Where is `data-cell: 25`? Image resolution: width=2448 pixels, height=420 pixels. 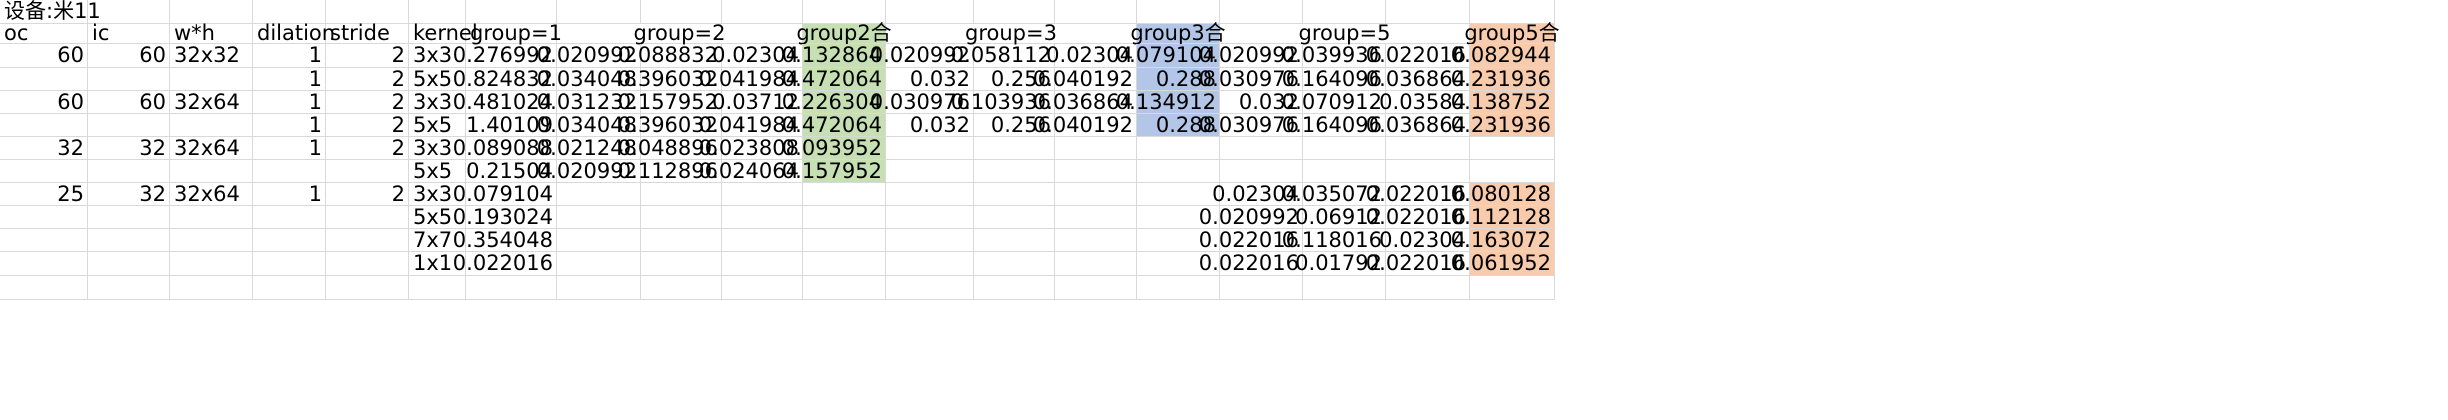
data-cell: 25 is located at coordinates (44, 194).